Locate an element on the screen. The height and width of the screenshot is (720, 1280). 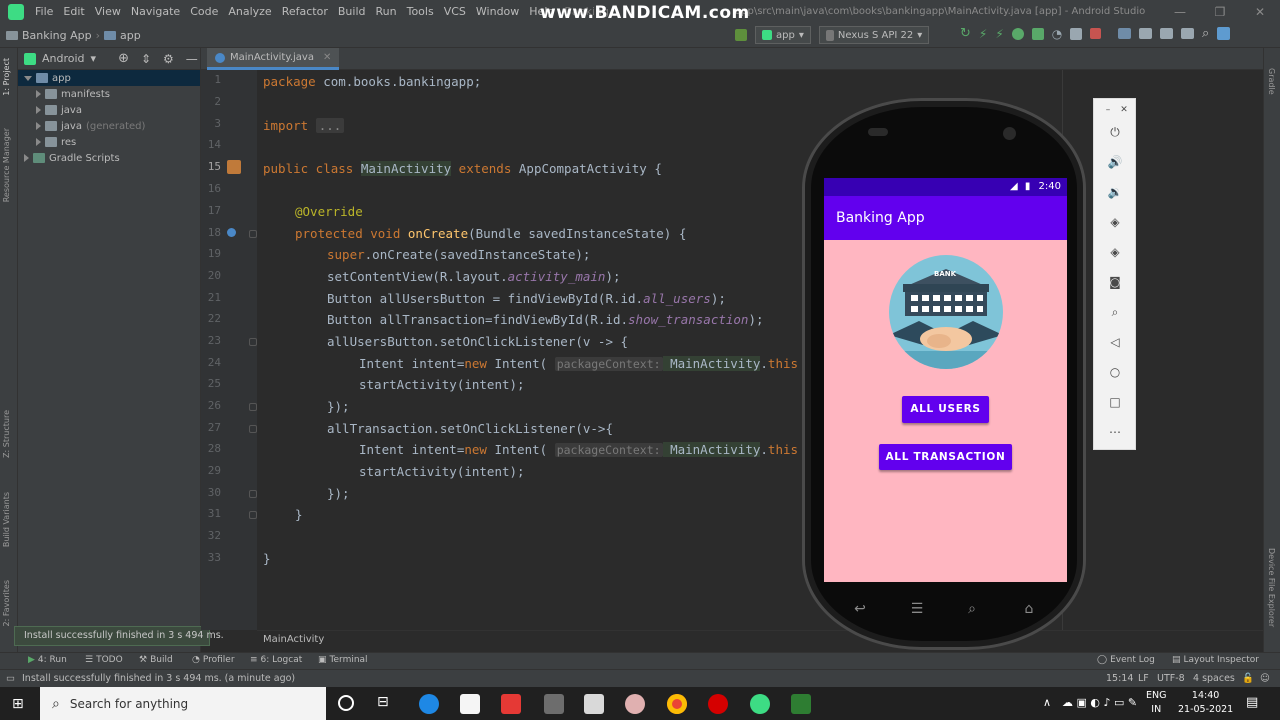
apply-code-icon: ⚡ is located at coordinates (999, 34).